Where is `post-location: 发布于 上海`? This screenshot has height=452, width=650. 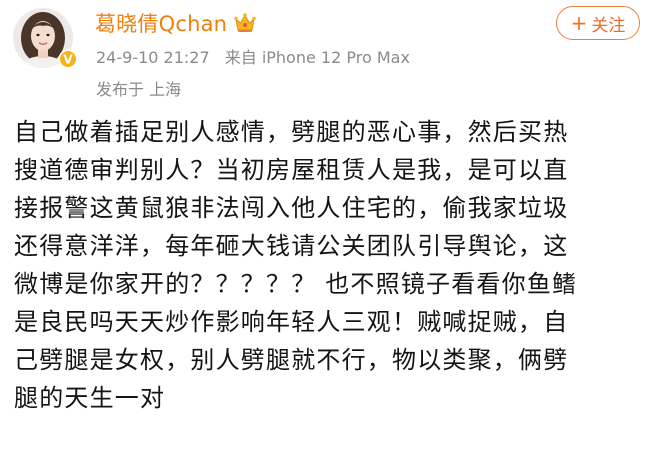 post-location: 发布于 上海 is located at coordinates (139, 89).